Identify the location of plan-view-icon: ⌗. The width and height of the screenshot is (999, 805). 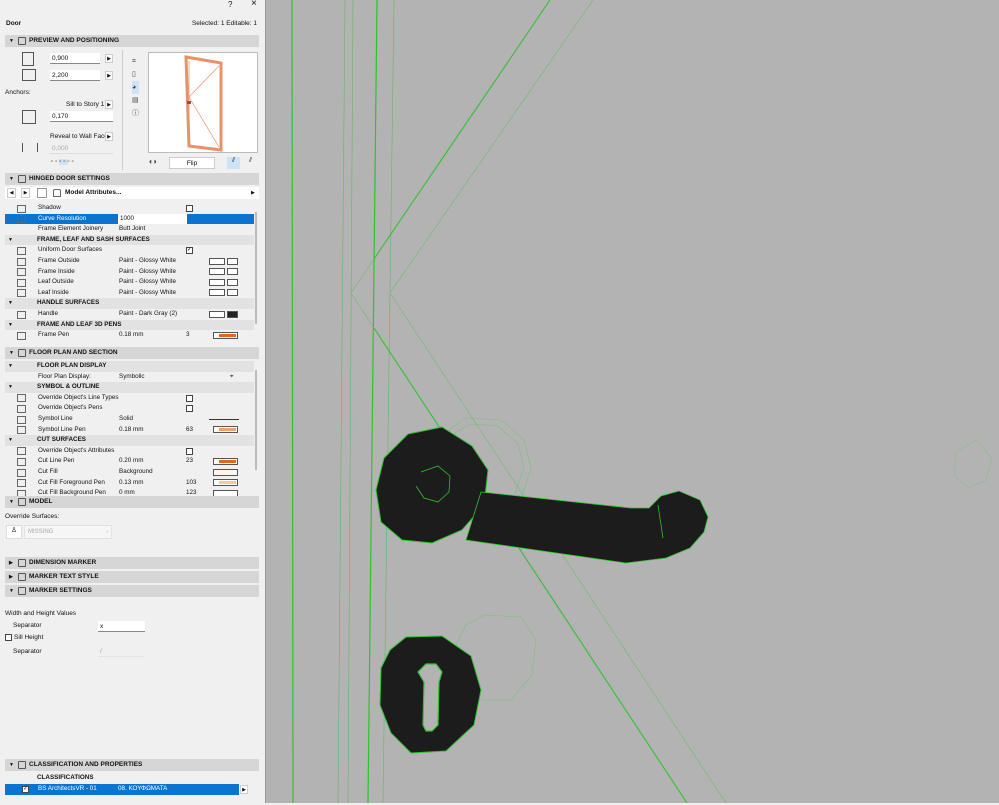
(135, 61).